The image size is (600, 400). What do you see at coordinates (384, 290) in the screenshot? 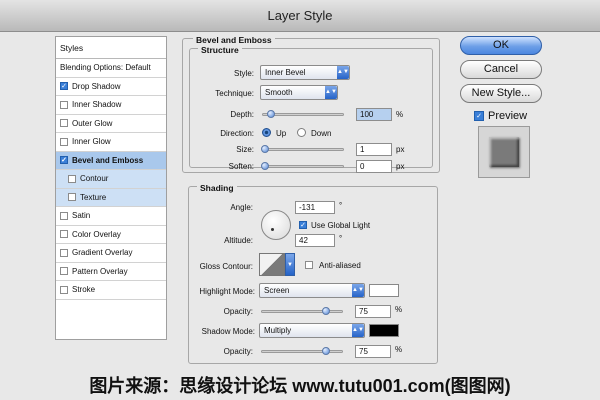
I see `highlight-color-swatch` at bounding box center [384, 290].